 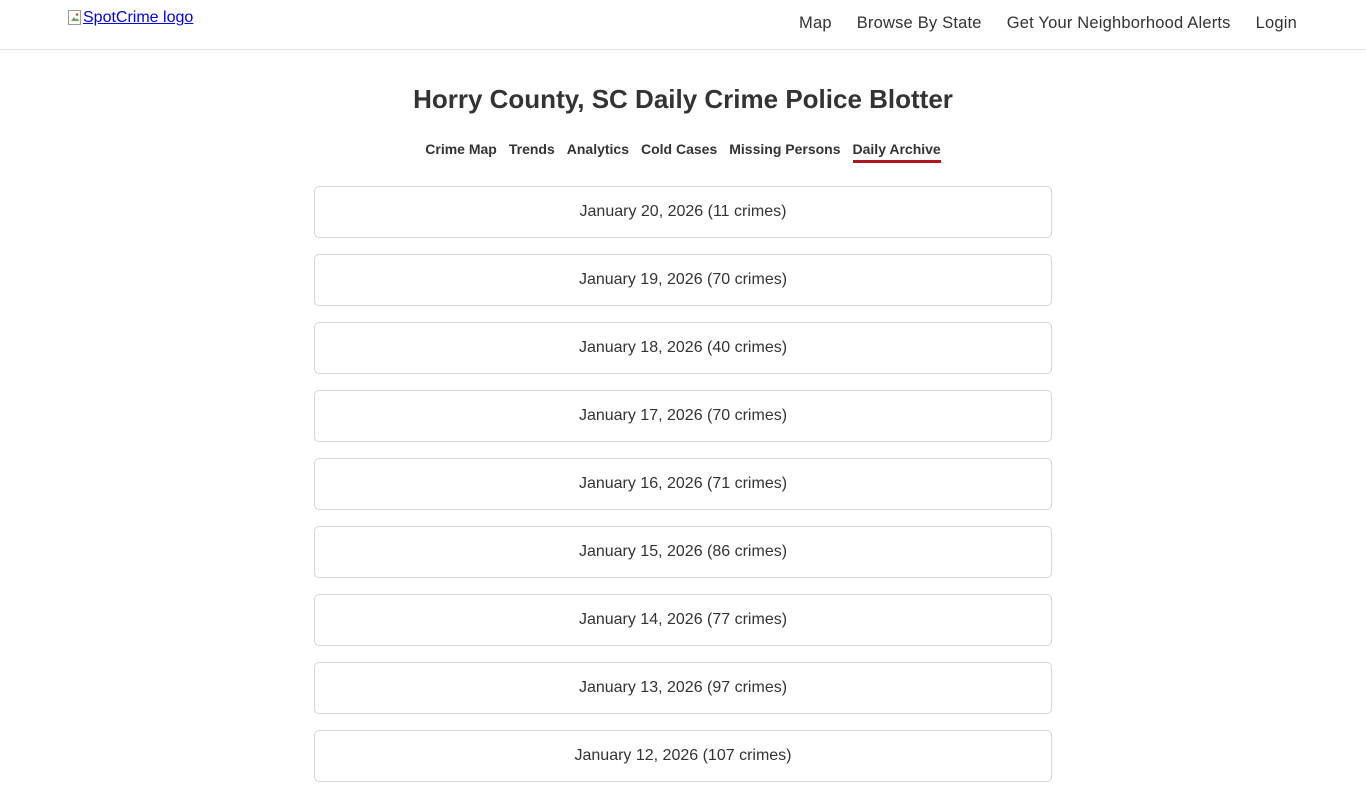 What do you see at coordinates (784, 152) in the screenshot?
I see `tab-missing-persons: Missing Persons` at bounding box center [784, 152].